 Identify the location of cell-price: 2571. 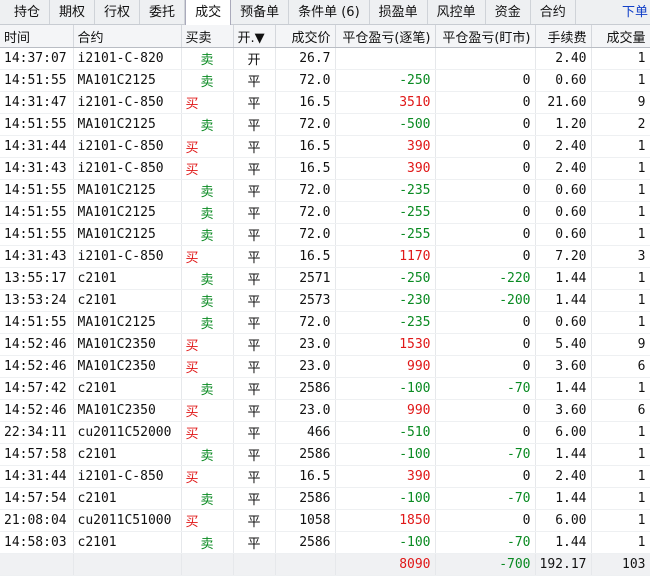
(305, 278).